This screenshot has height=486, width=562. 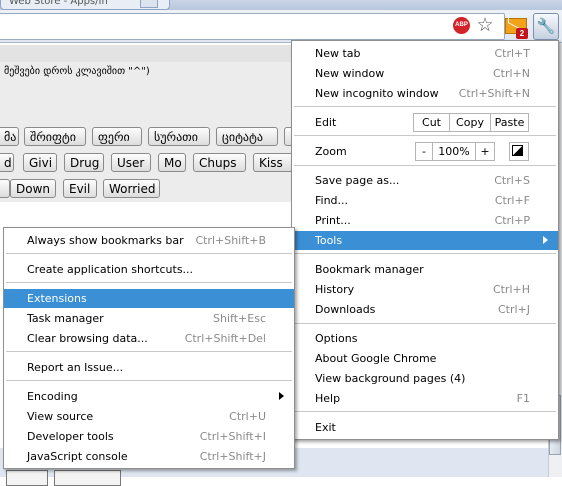 I want to click on menu-item-label: New incognito window, so click(x=377, y=93).